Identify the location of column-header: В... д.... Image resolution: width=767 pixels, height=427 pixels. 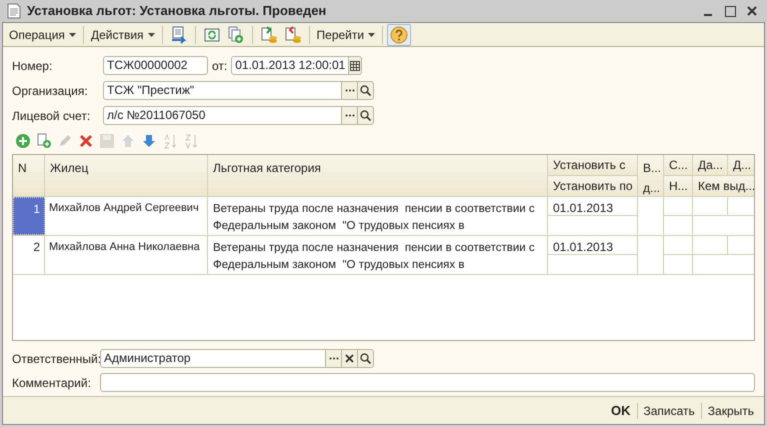
(651, 176).